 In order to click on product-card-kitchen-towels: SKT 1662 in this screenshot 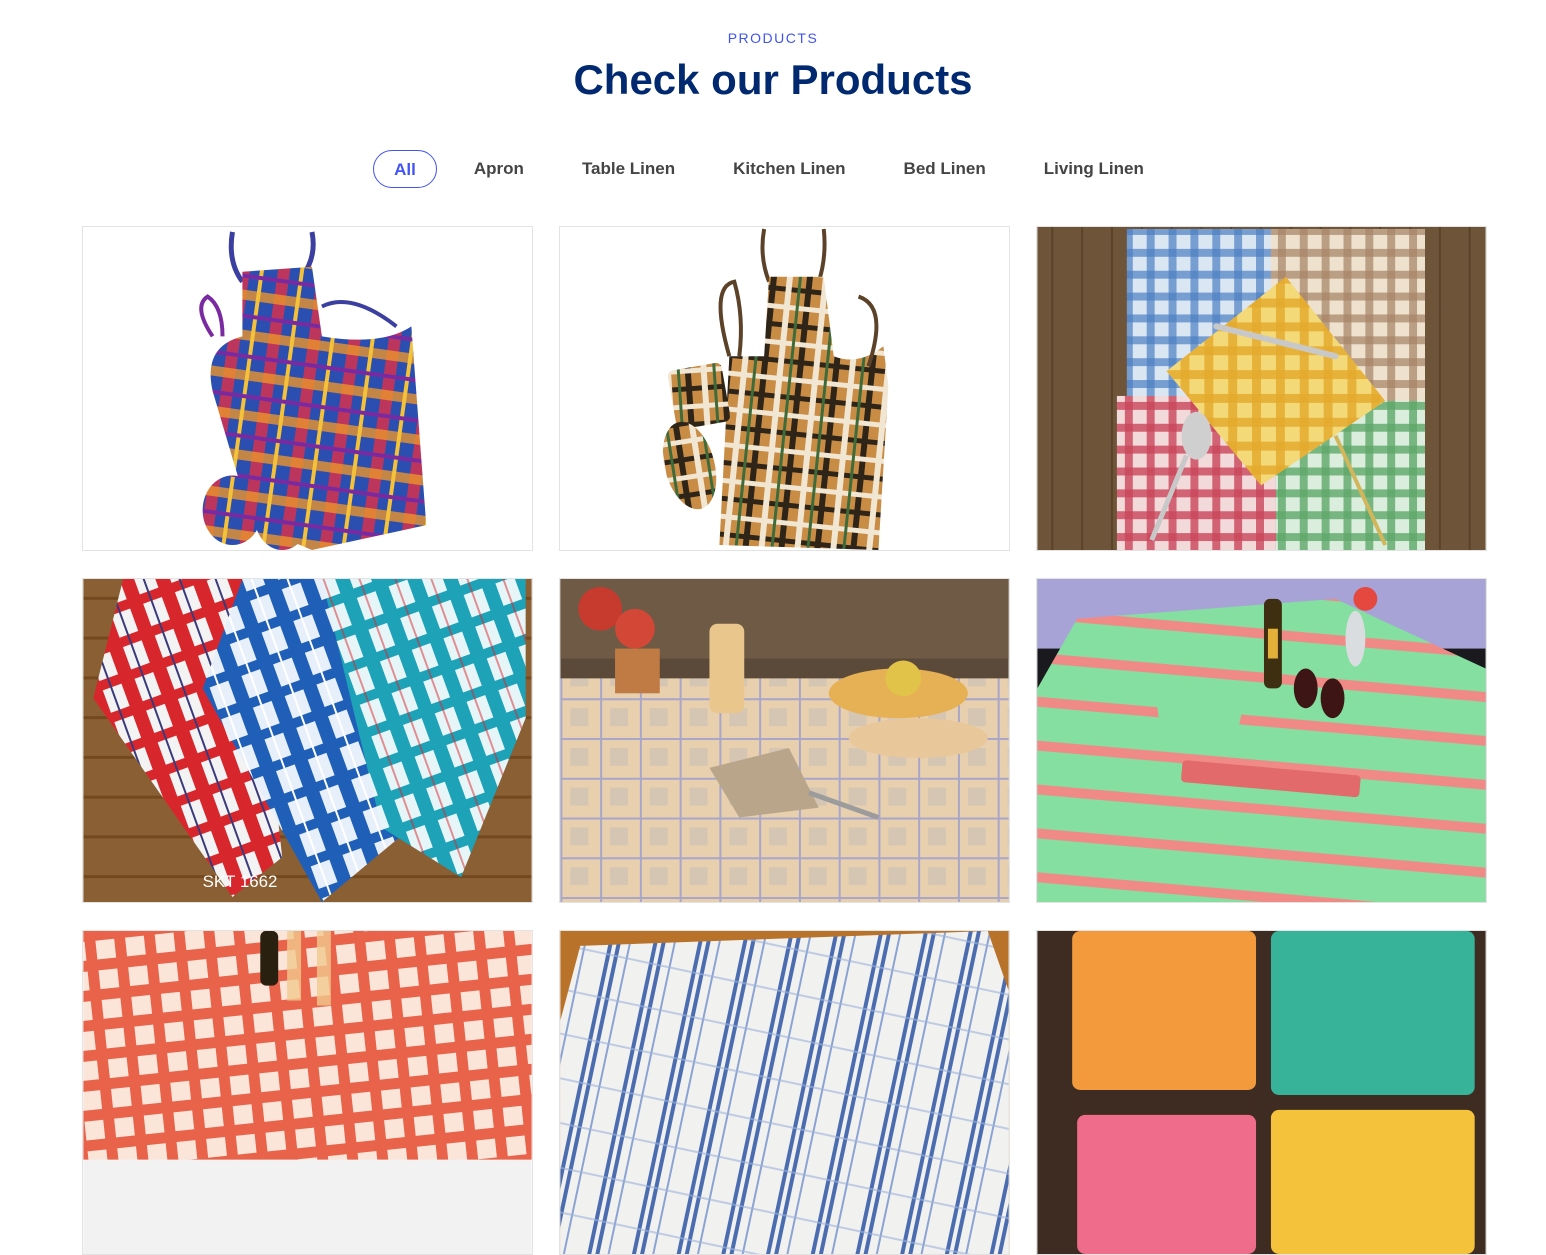, I will do `click(307, 740)`.